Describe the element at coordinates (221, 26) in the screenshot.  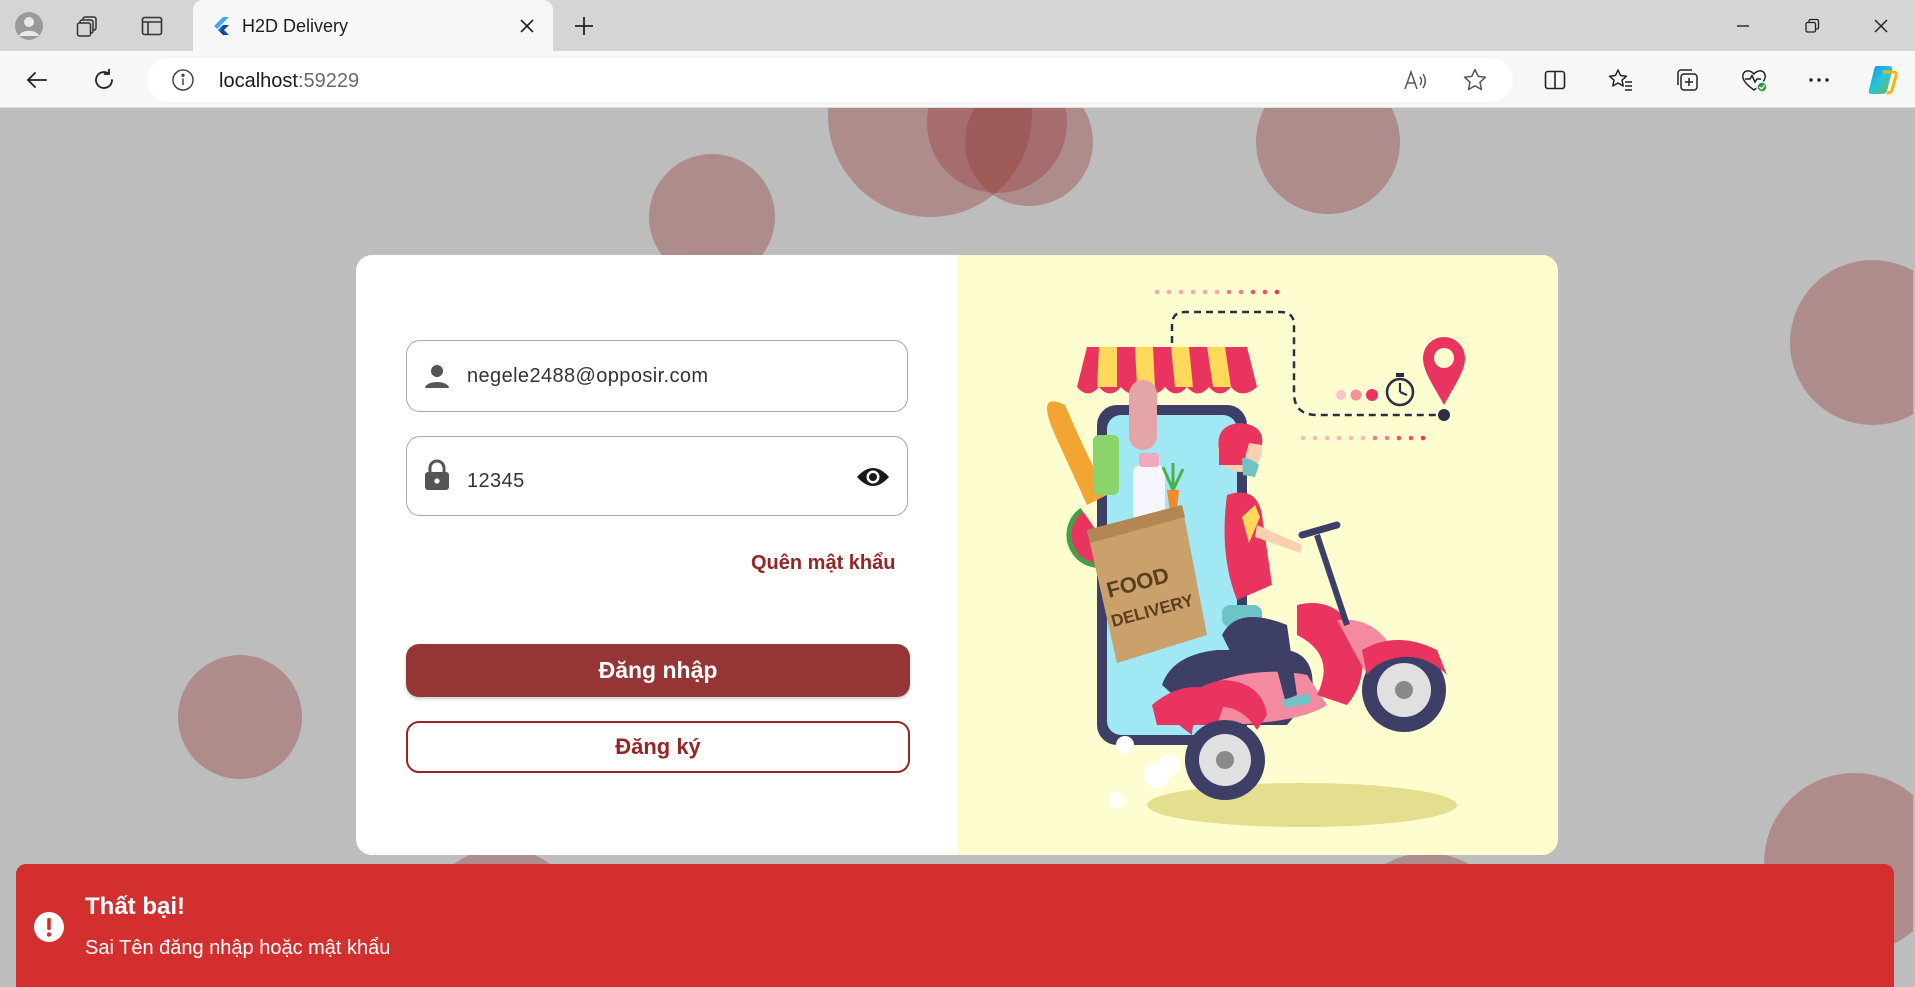
I see `flutter-icon` at that location.